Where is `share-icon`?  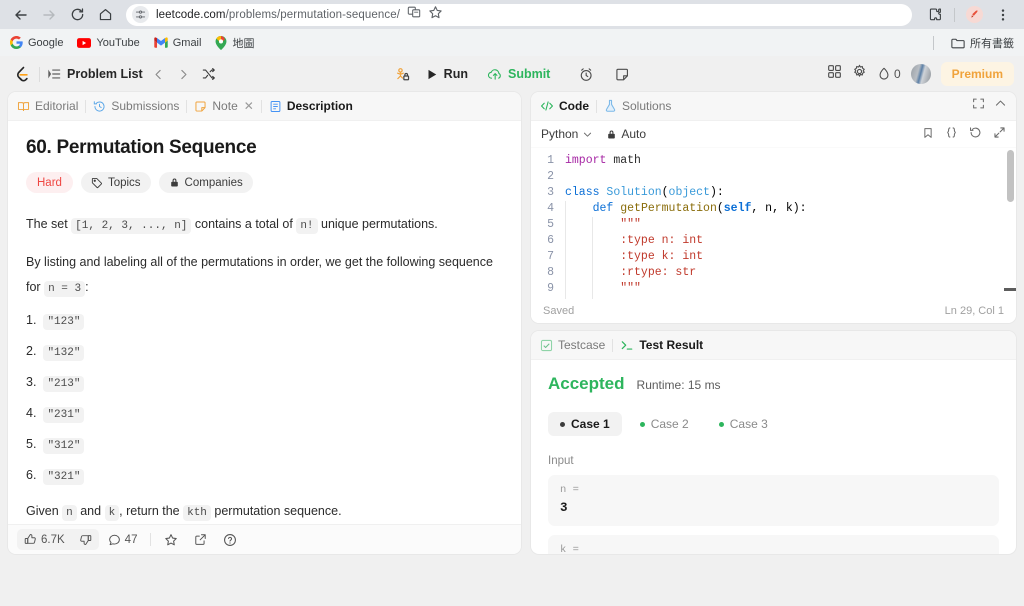 share-icon is located at coordinates (201, 539).